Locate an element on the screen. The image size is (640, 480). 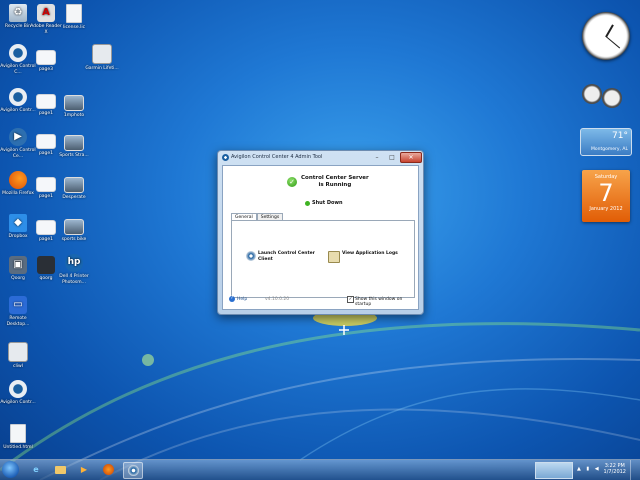
recycle-bin-icon: ♻ is located at coordinates (18, 13).